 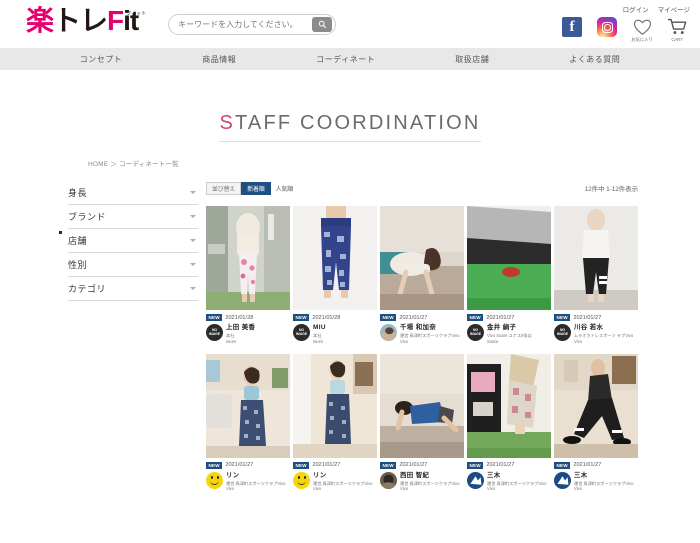 I want to click on search-icon, so click(x=322, y=24).